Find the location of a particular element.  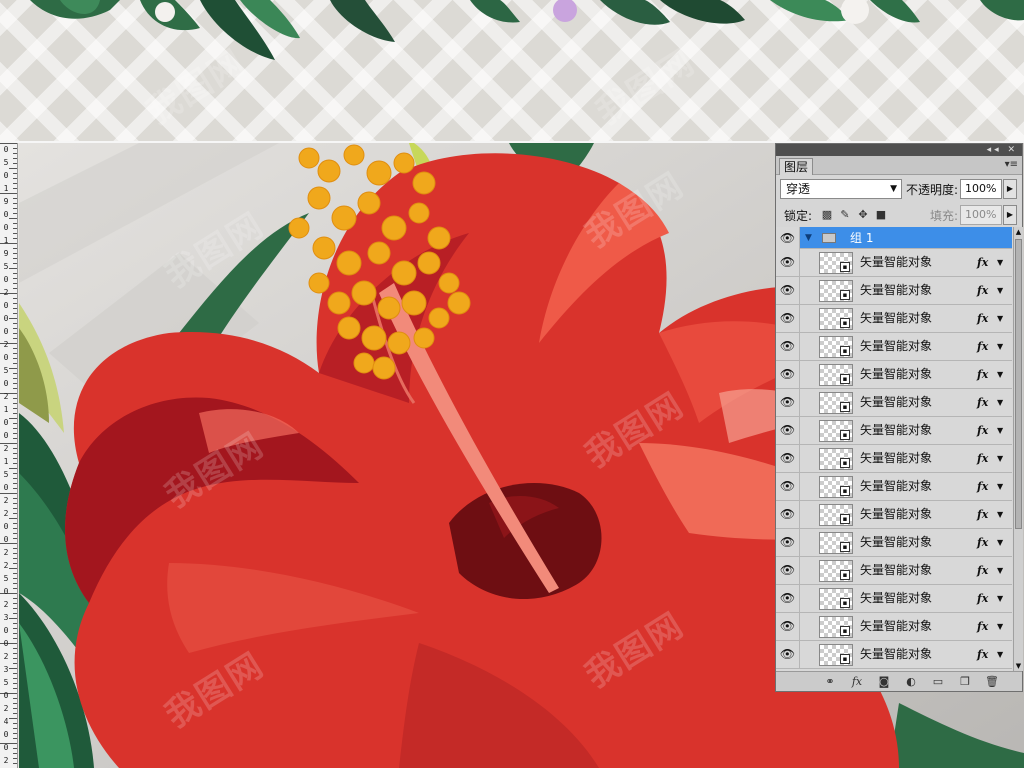

blend-mode-select: 穿透 ▼ is located at coordinates (841, 189).